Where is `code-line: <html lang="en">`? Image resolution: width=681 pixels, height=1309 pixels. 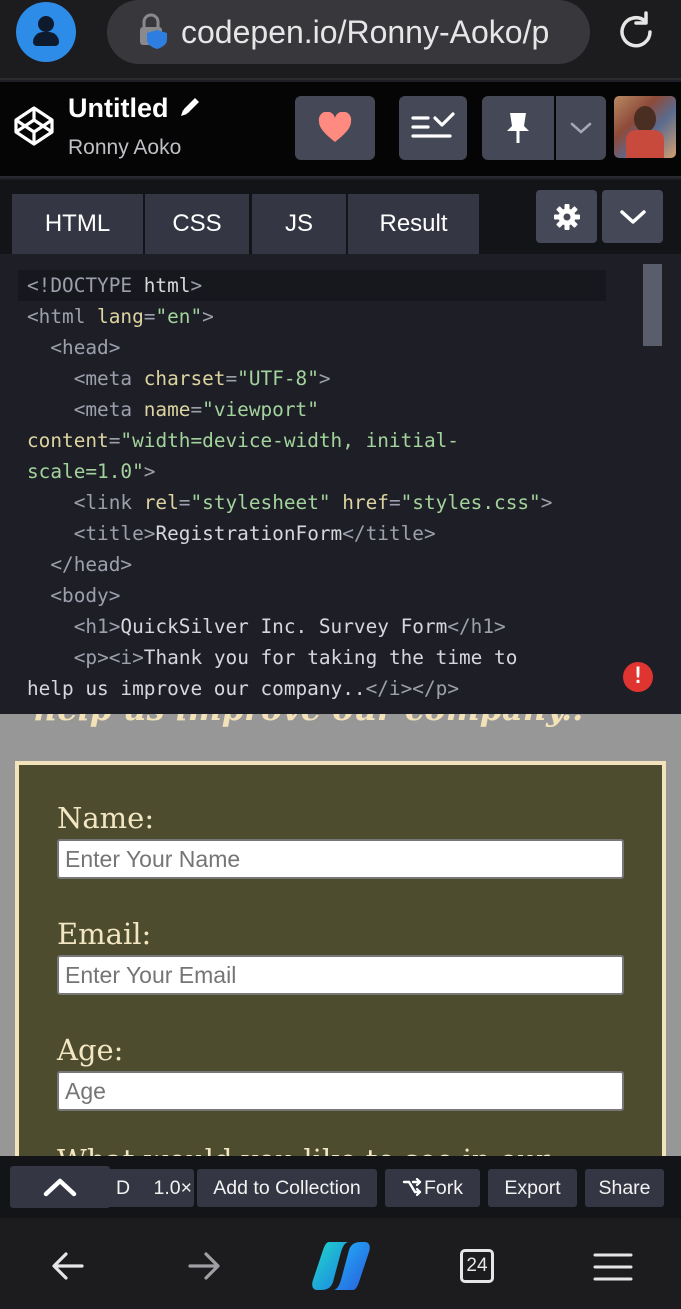 code-line: <html lang="en"> is located at coordinates (289, 316).